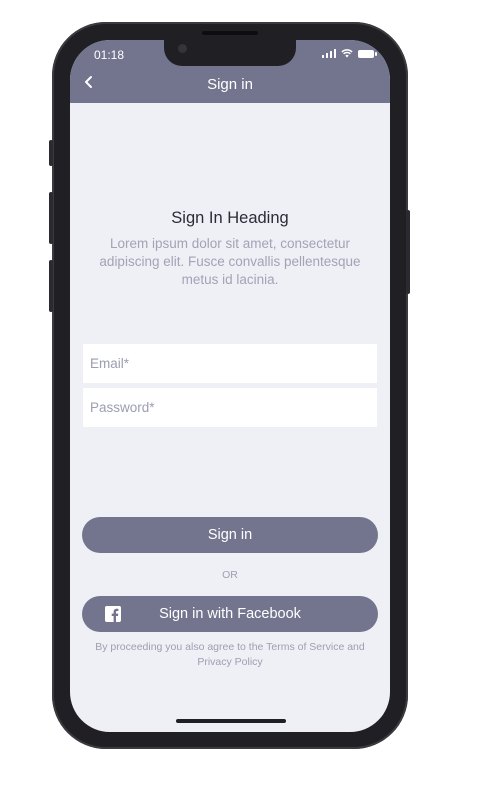 The height and width of the screenshot is (794, 498). What do you see at coordinates (230, 407) in the screenshot?
I see `password-field` at bounding box center [230, 407].